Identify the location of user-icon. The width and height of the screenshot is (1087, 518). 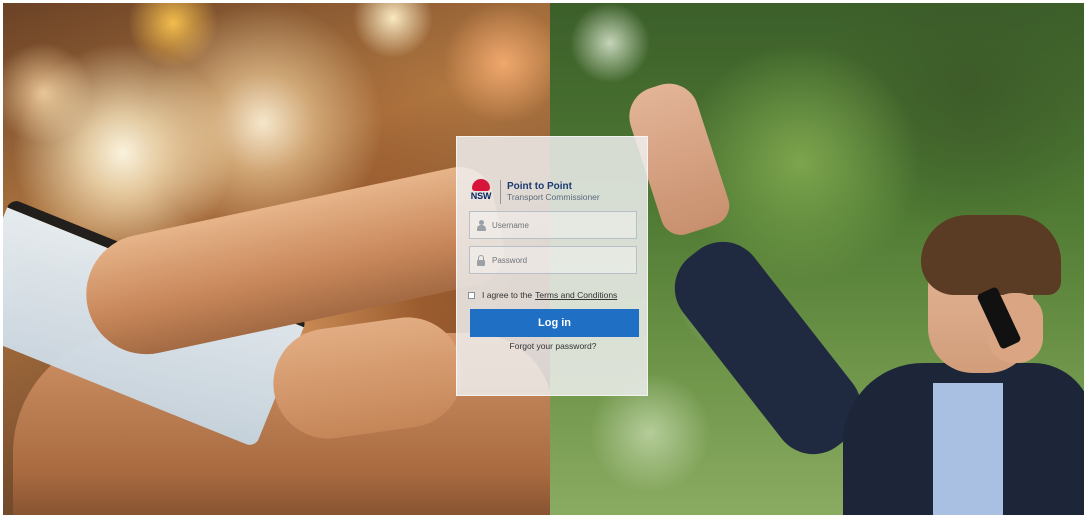
(481, 225).